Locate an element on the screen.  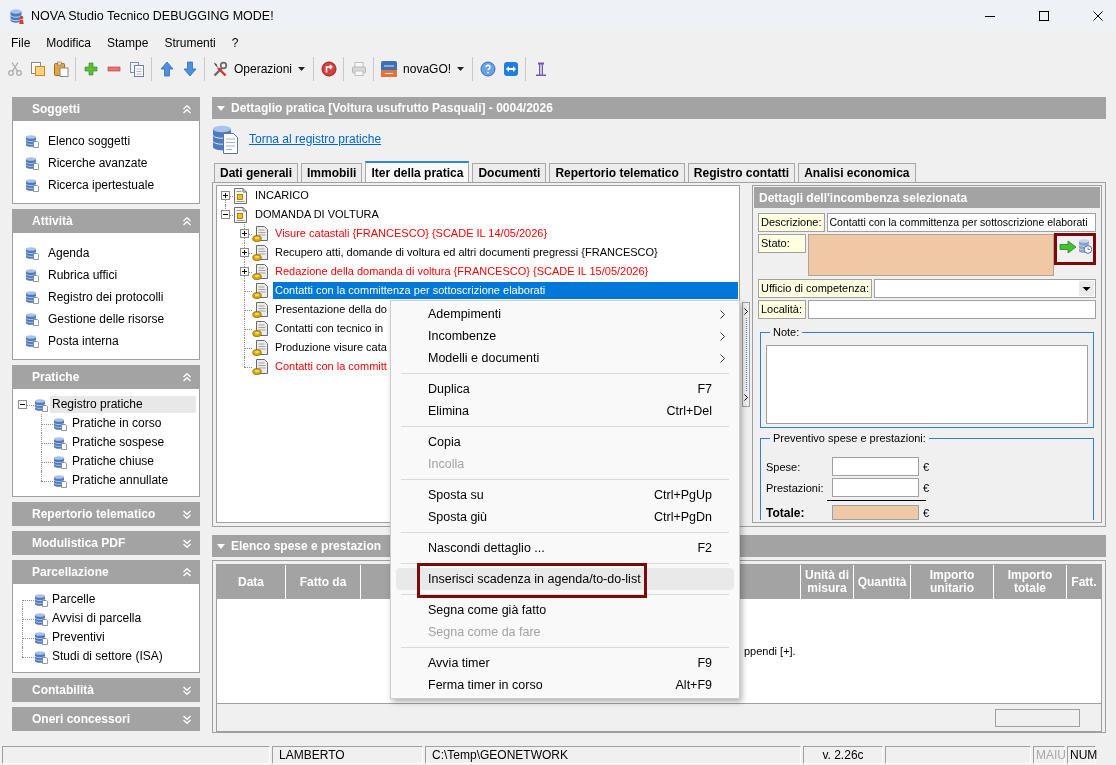
field-label: Stato: is located at coordinates (782, 243).